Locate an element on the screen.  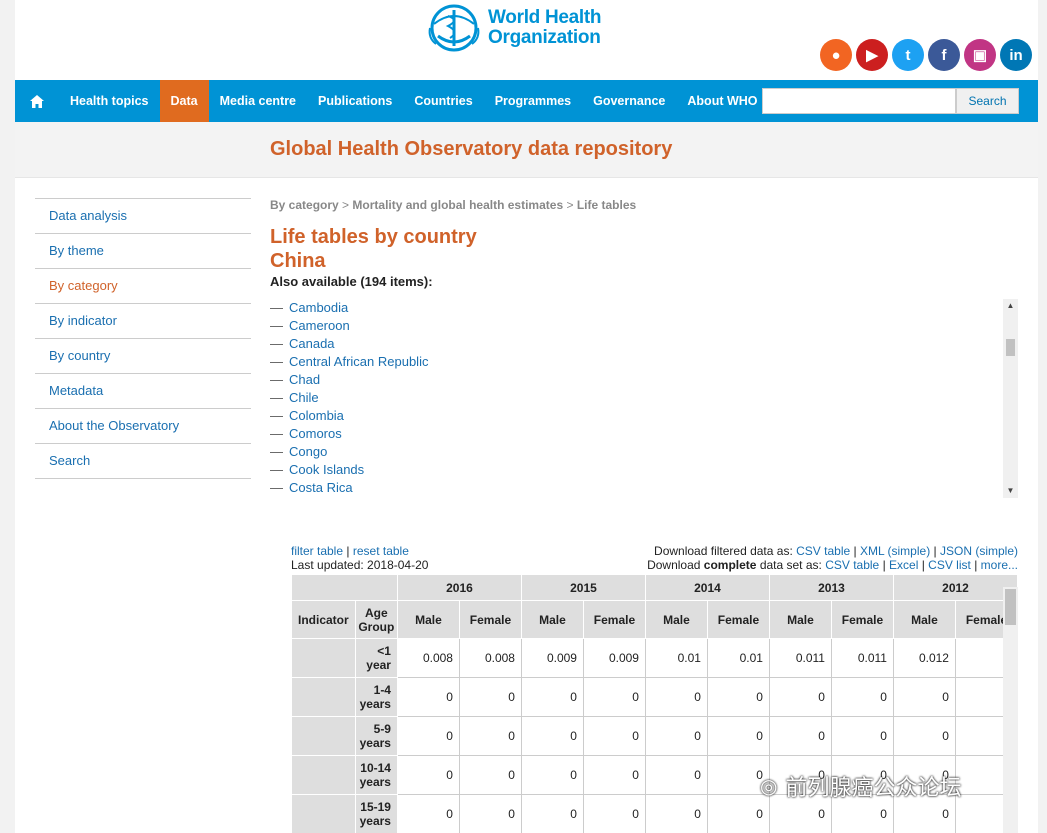
heading-title: Life tables by country is located at coordinates (373, 237).